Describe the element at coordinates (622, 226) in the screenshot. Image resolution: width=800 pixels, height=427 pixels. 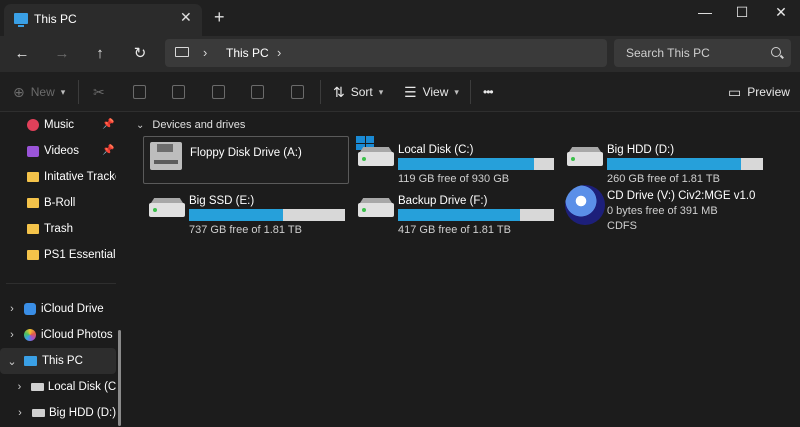
I see `drive-filesystem: CDFS` at that location.